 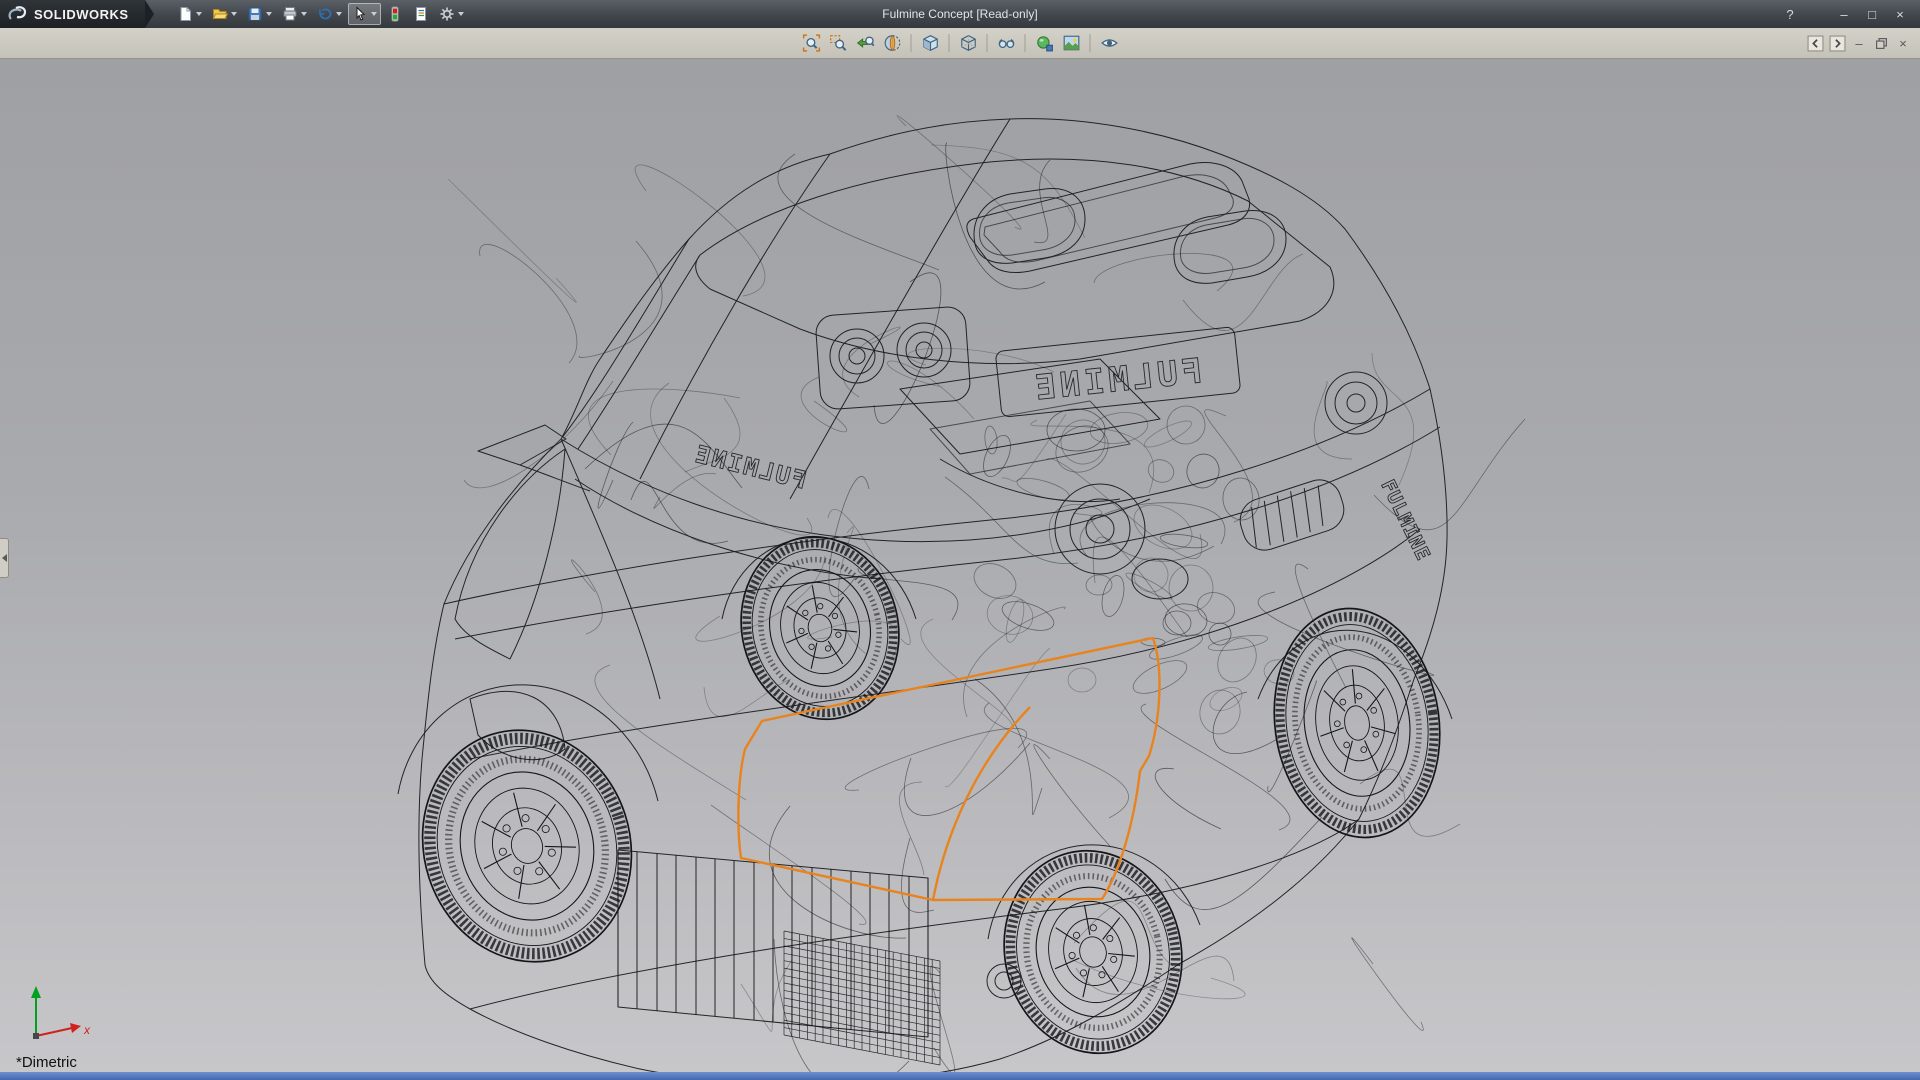 I want to click on print-icon, so click(x=290, y=14).